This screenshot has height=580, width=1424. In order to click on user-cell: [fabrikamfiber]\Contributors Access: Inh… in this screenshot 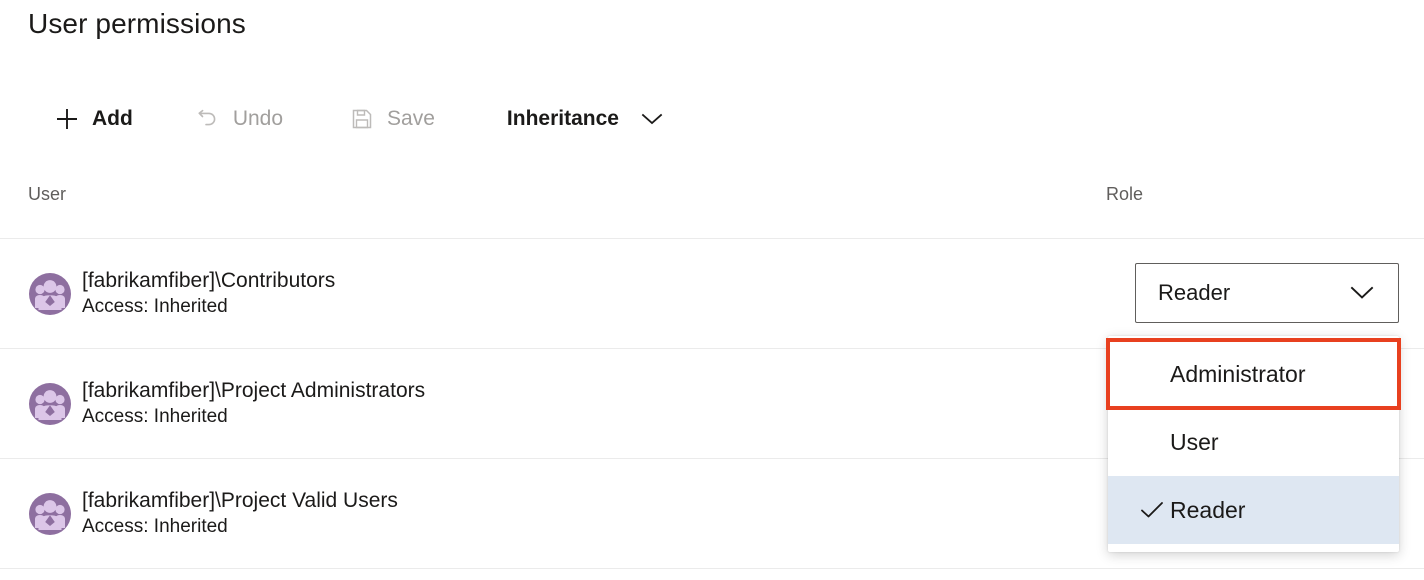, I will do `click(181, 293)`.